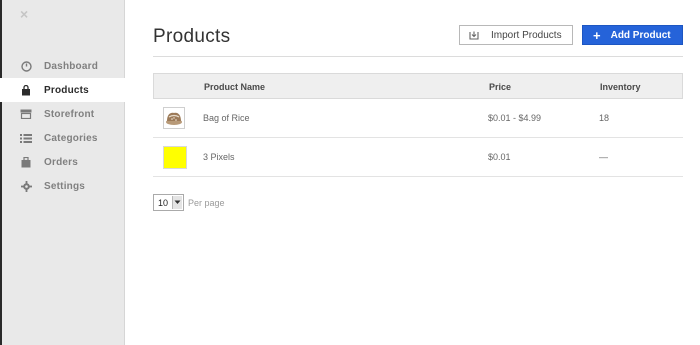 The image size is (700, 345). I want to click on column-header-product-name: Product Name, so click(234, 87).